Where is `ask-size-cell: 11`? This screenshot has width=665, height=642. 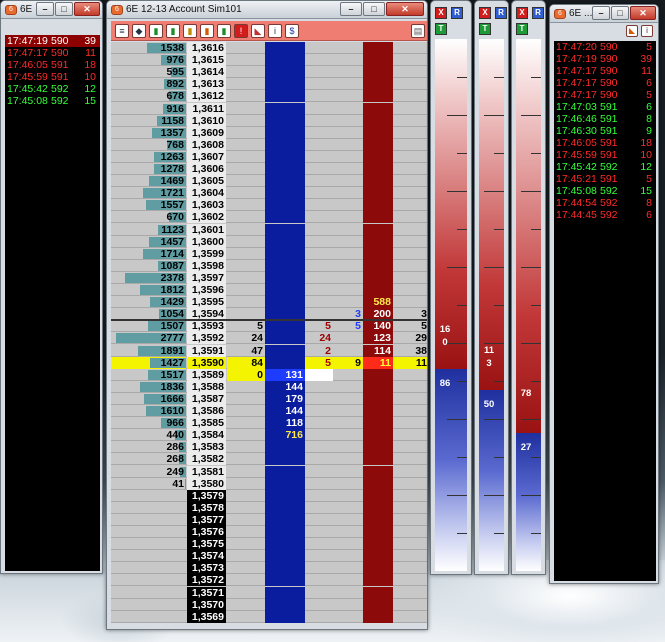
ask-size-cell: 11 is located at coordinates (378, 362).